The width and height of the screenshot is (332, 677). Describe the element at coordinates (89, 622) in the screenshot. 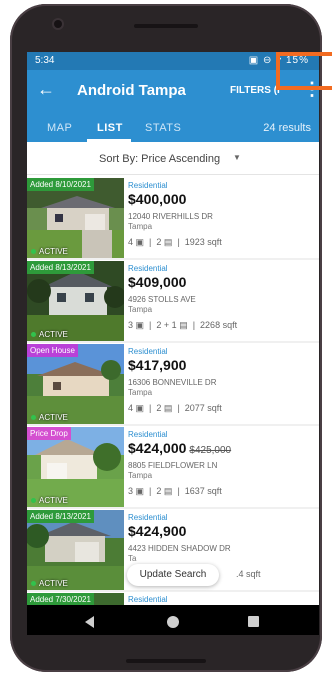

I see `nav-back-icon` at that location.